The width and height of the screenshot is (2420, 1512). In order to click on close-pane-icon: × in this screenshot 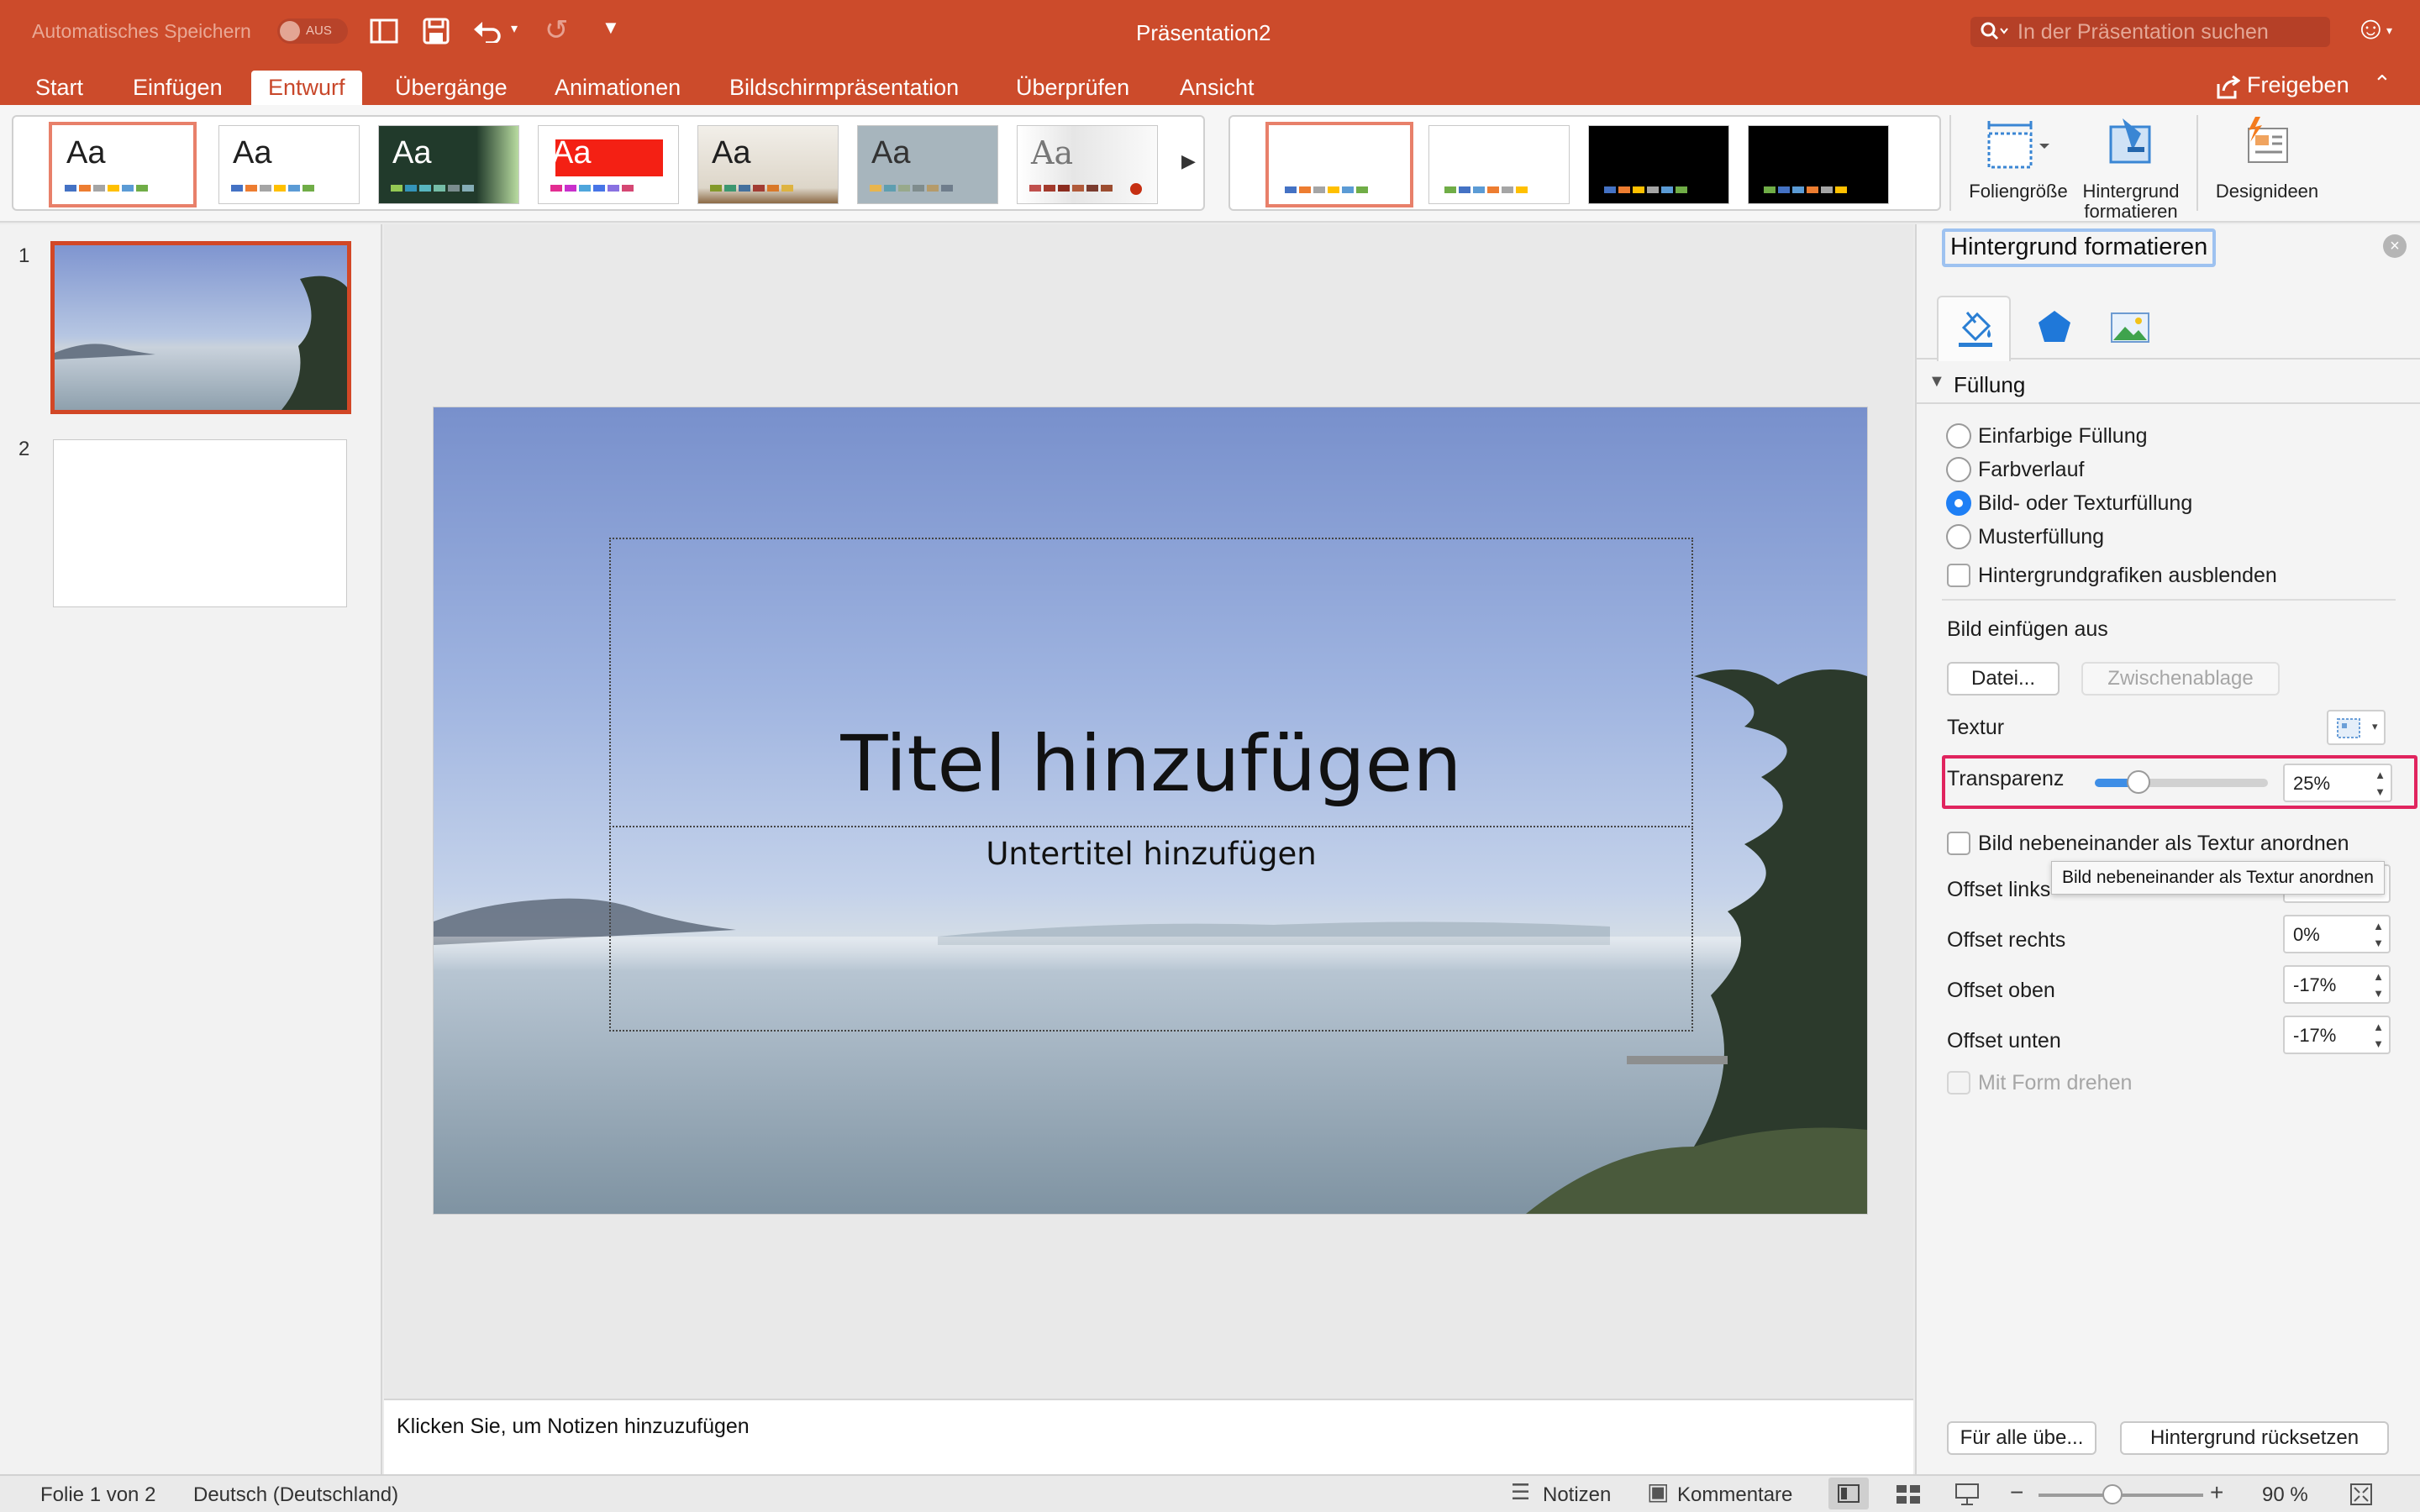, I will do `click(2395, 246)`.